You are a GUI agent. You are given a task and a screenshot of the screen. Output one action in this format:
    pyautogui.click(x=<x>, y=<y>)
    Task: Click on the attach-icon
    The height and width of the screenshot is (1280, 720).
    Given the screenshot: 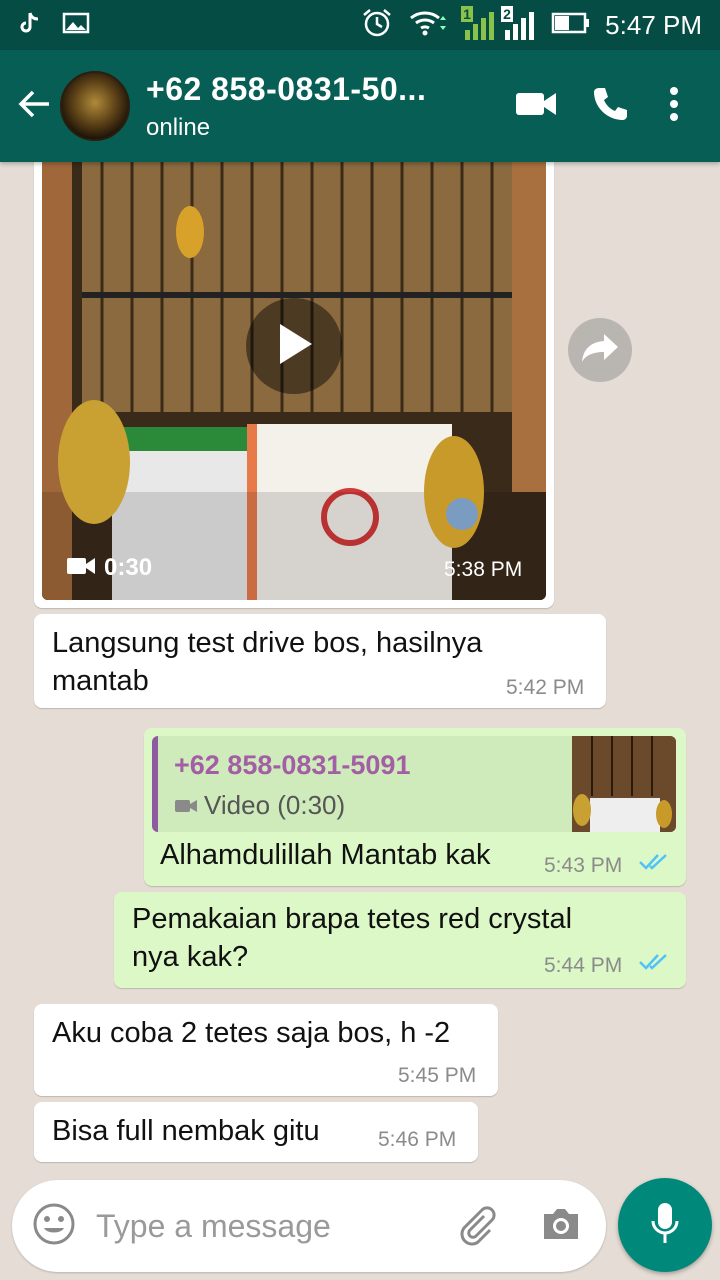 What is the action you would take?
    pyautogui.click(x=476, y=1226)
    